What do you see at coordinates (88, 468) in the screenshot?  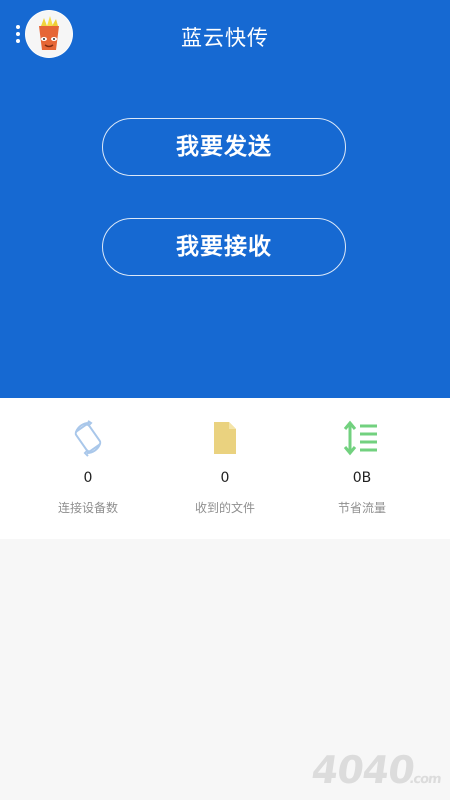 I see `connected-devices-stat: 0 连接设备数` at bounding box center [88, 468].